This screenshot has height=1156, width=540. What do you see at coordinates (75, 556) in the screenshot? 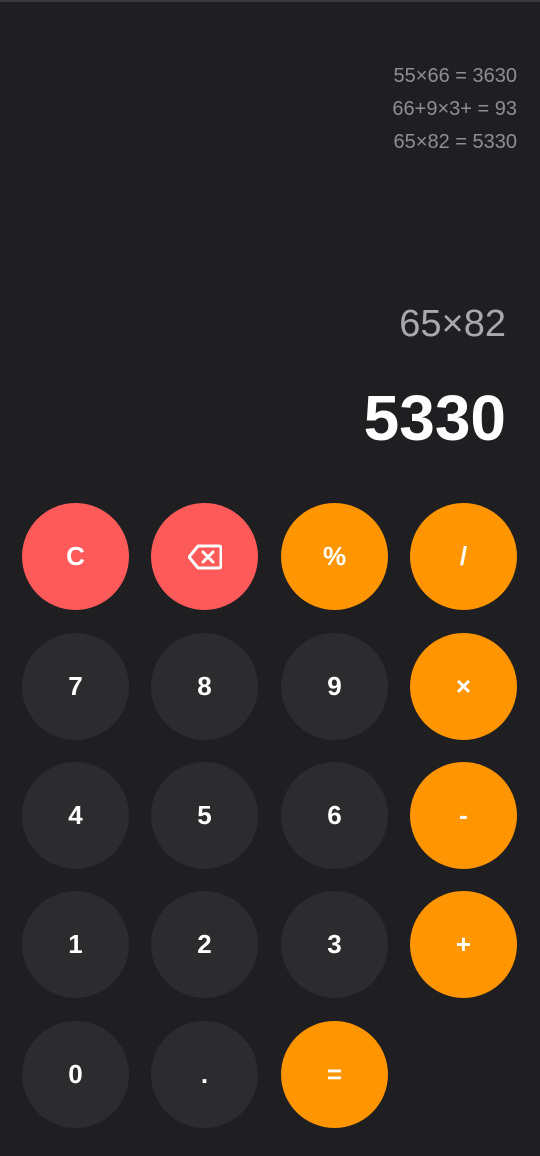
I see `clear-button: C` at bounding box center [75, 556].